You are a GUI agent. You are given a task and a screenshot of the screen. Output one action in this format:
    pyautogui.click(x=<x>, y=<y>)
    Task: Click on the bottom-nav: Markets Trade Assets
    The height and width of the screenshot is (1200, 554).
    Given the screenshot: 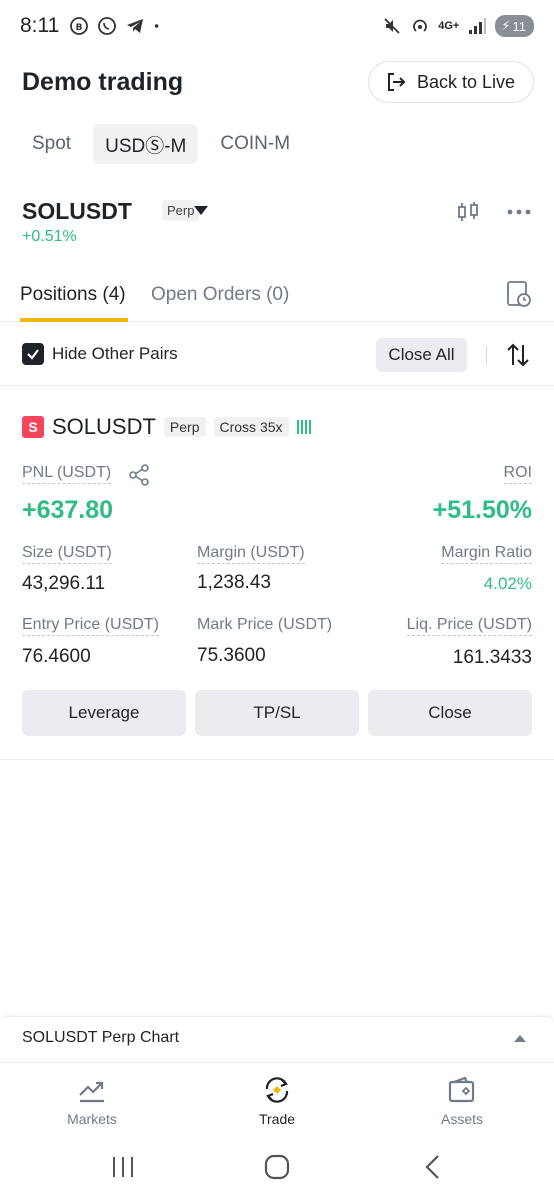 What is the action you would take?
    pyautogui.click(x=277, y=1101)
    